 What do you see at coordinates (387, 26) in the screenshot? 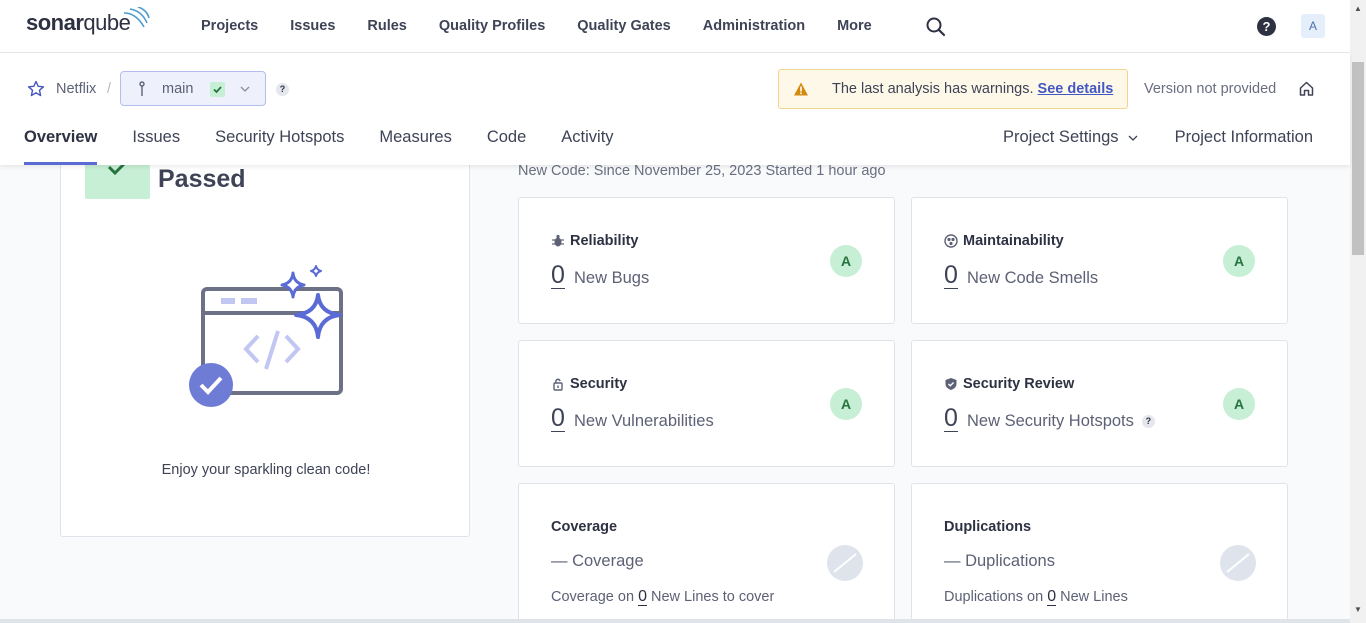
I see `nav-rules: Rules` at bounding box center [387, 26].